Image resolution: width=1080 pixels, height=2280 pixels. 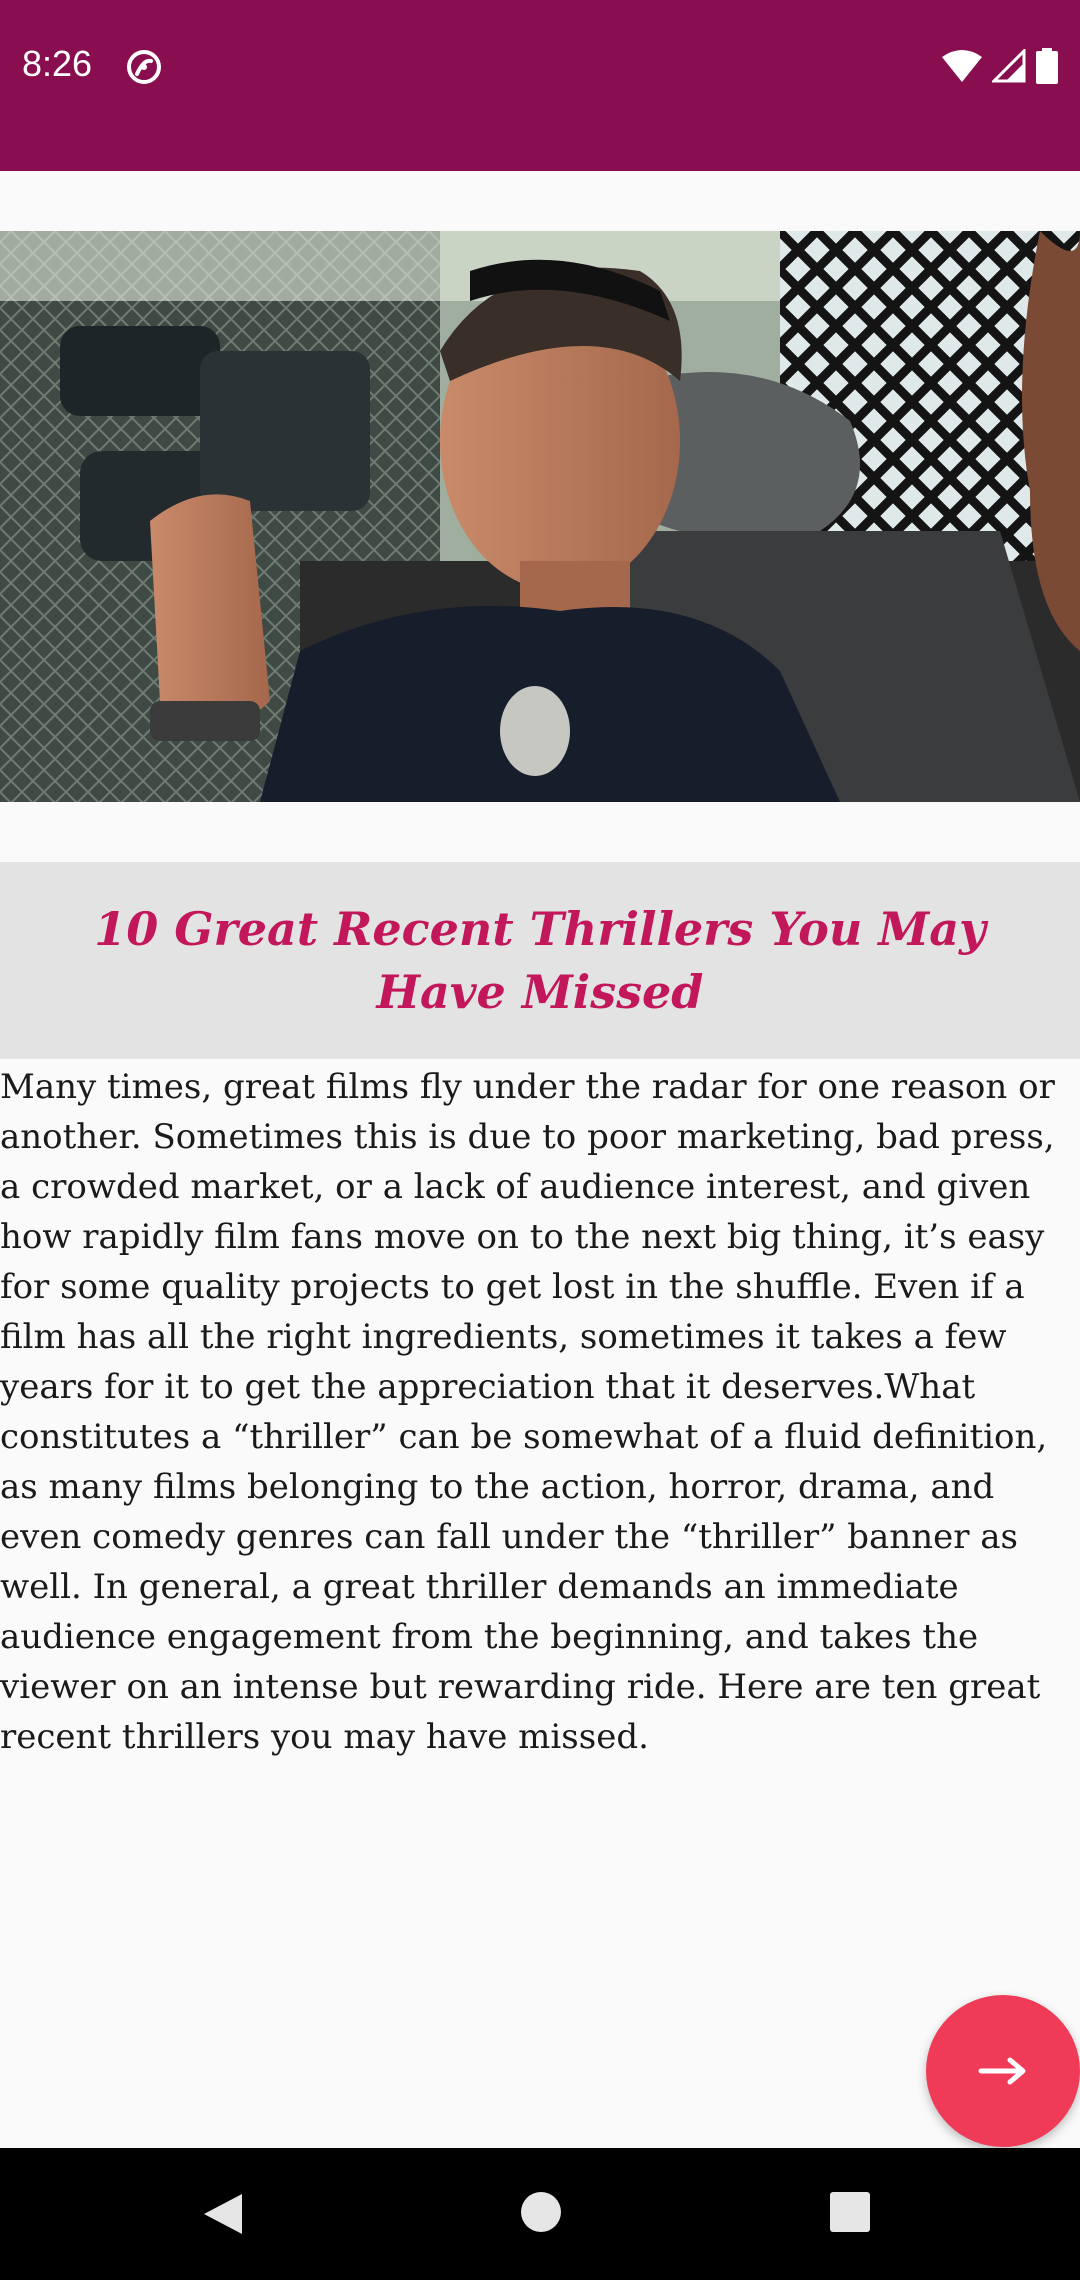 What do you see at coordinates (1009, 66) in the screenshot?
I see `cell-signal-icon` at bounding box center [1009, 66].